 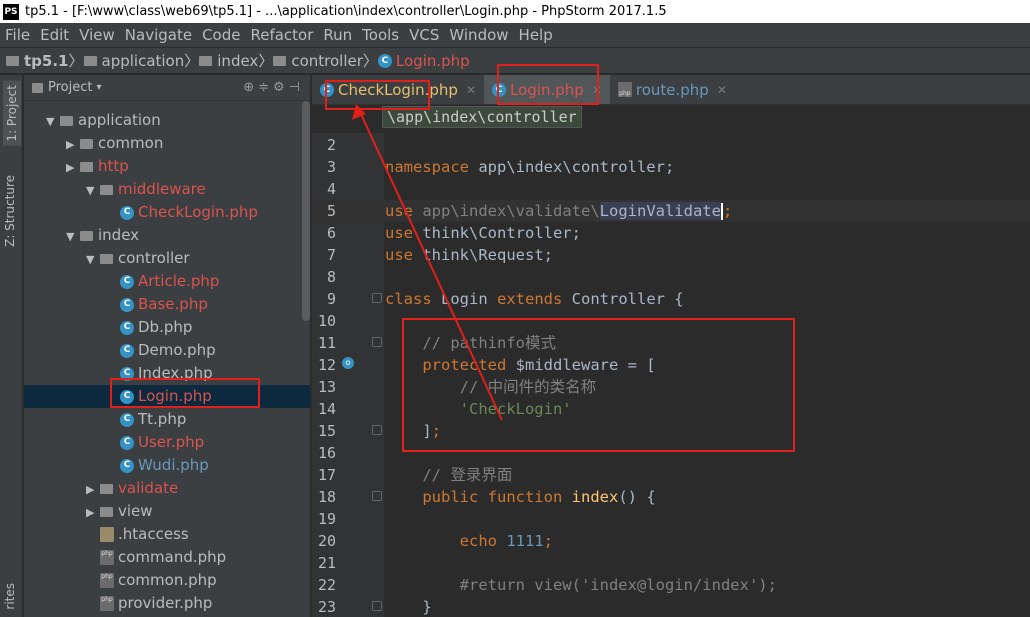 What do you see at coordinates (427, 262) in the screenshot?
I see `annotation-arrow` at bounding box center [427, 262].